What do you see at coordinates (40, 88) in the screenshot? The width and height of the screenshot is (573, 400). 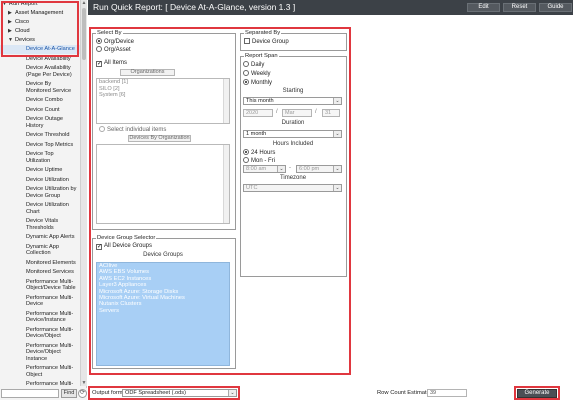 I see `tree-item: Device By Monitored Service` at bounding box center [40, 88].